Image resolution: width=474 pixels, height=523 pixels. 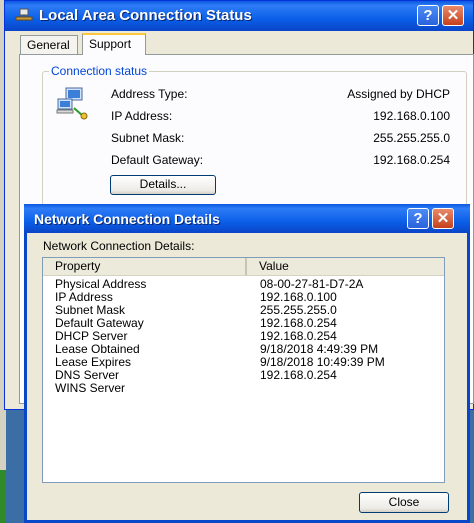 What do you see at coordinates (411, 138) in the screenshot?
I see `subnet-mask-value: 255.255.255.0` at bounding box center [411, 138].